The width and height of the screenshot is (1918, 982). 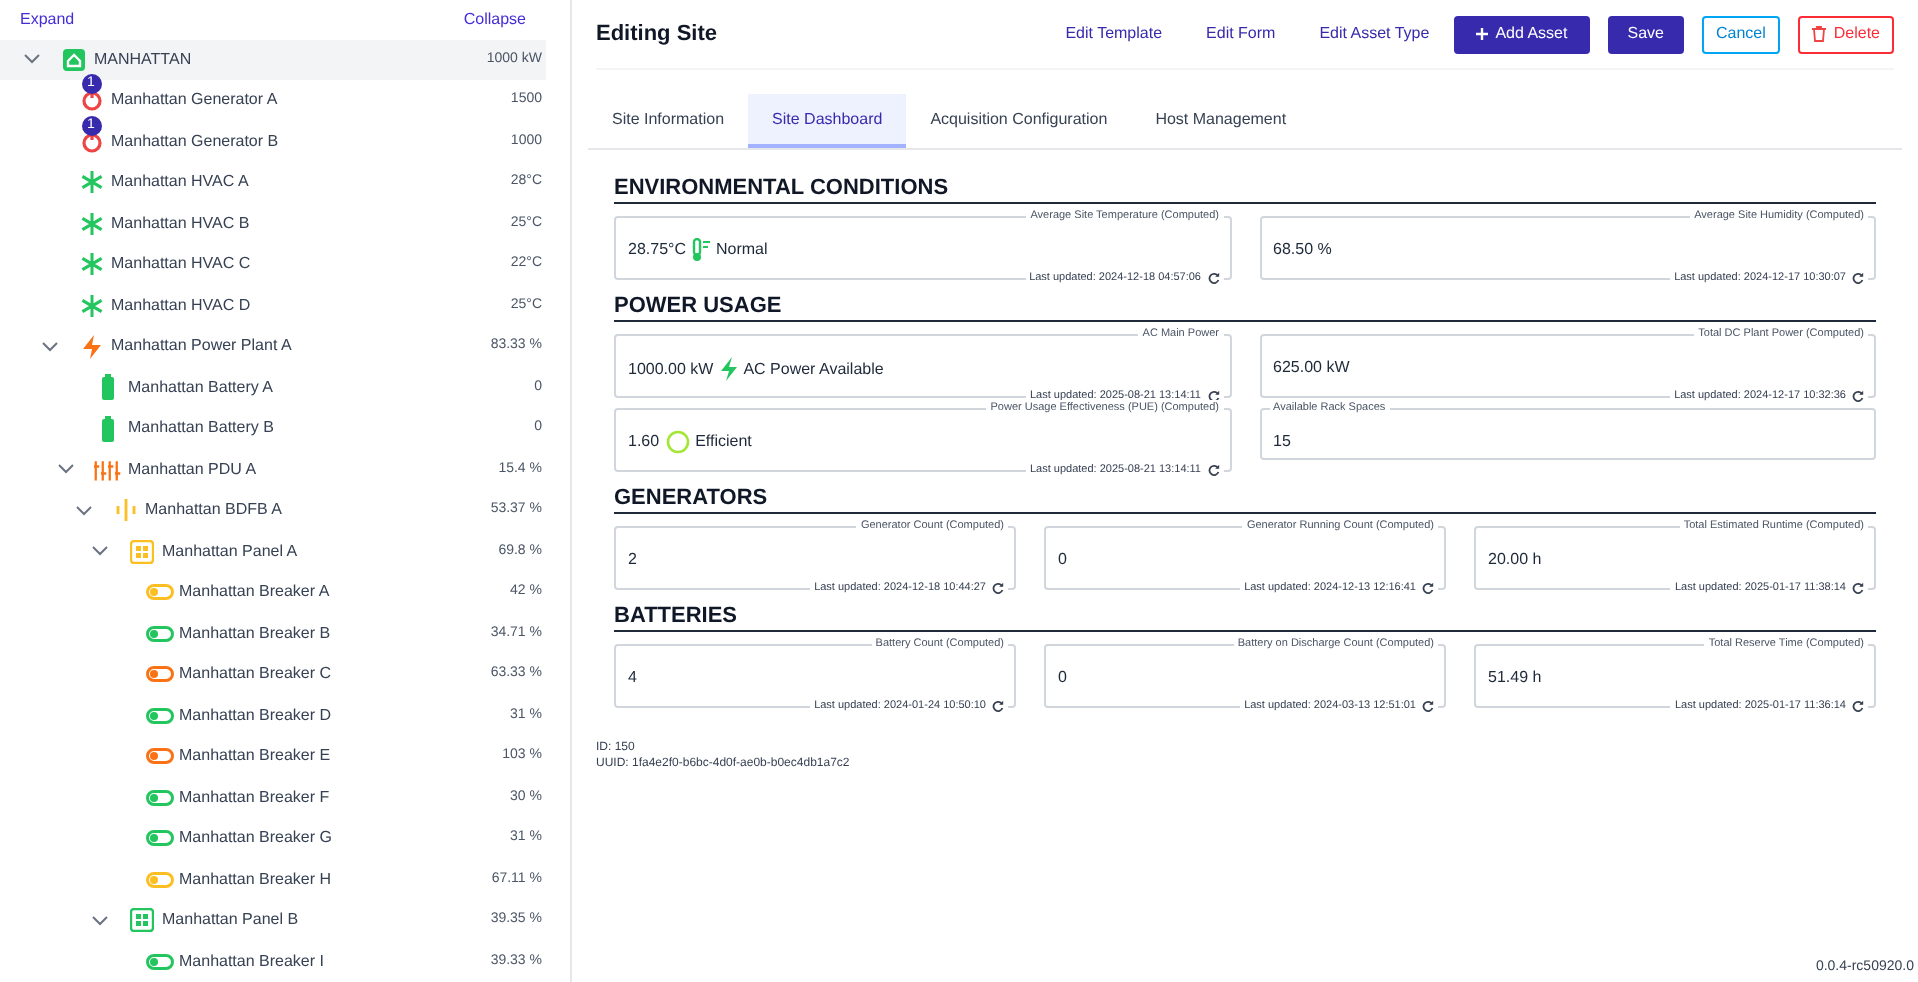 What do you see at coordinates (255, 879) in the screenshot?
I see `tree-label: Manhattan Breaker H` at bounding box center [255, 879].